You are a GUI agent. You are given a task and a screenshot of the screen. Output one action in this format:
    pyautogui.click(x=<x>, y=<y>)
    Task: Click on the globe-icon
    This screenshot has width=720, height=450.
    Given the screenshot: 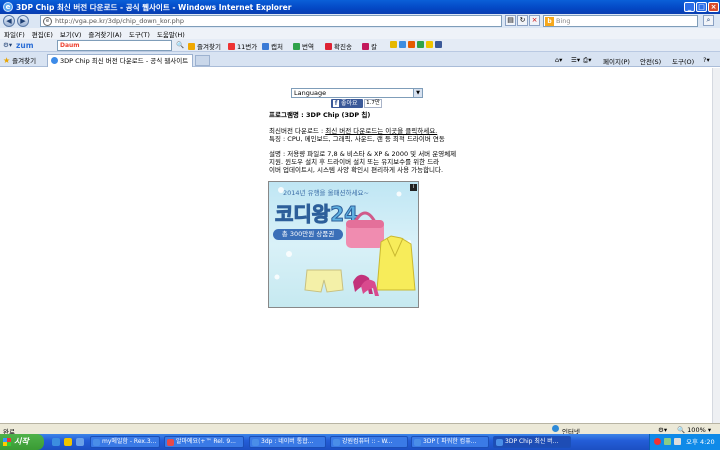 What is the action you would take?
    pyautogui.click(x=555, y=428)
    